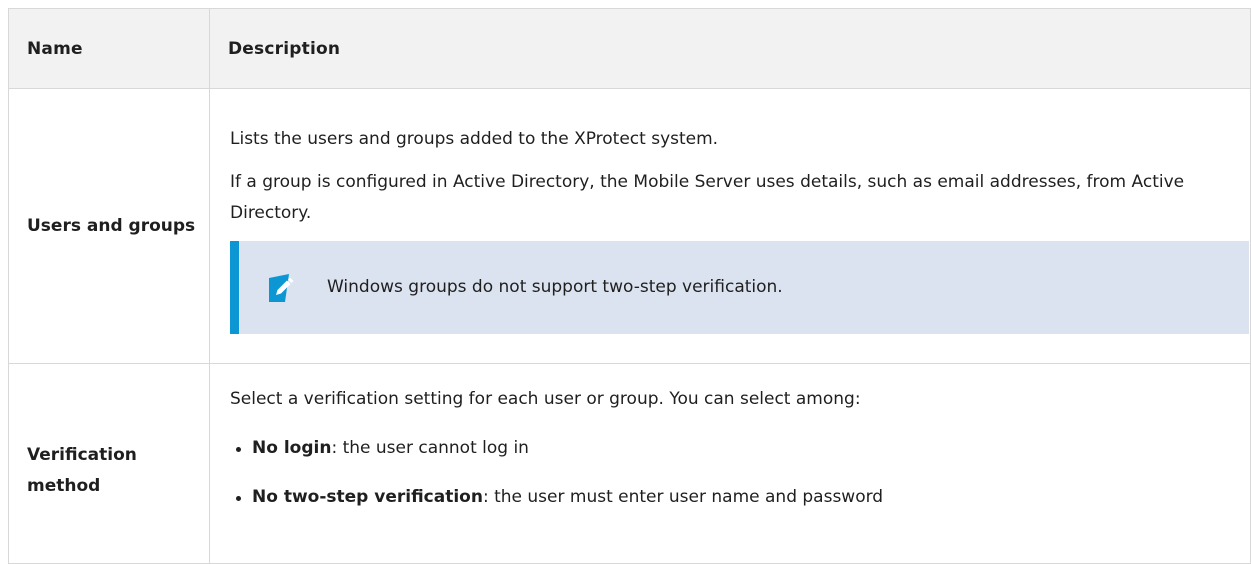  Describe the element at coordinates (292, 448) in the screenshot. I see `option-term: No login` at that location.